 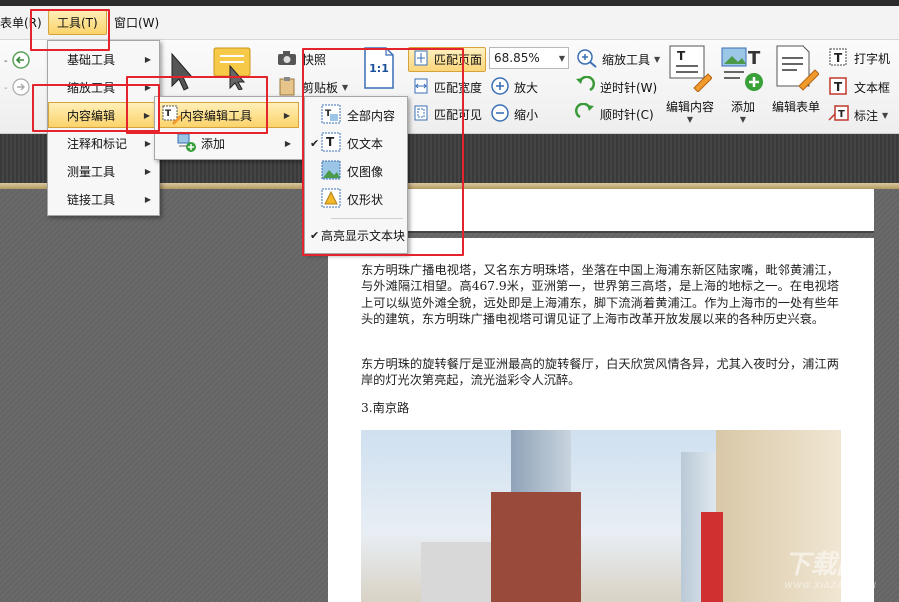 I want to click on image-only-icon, so click(x=332, y=172).